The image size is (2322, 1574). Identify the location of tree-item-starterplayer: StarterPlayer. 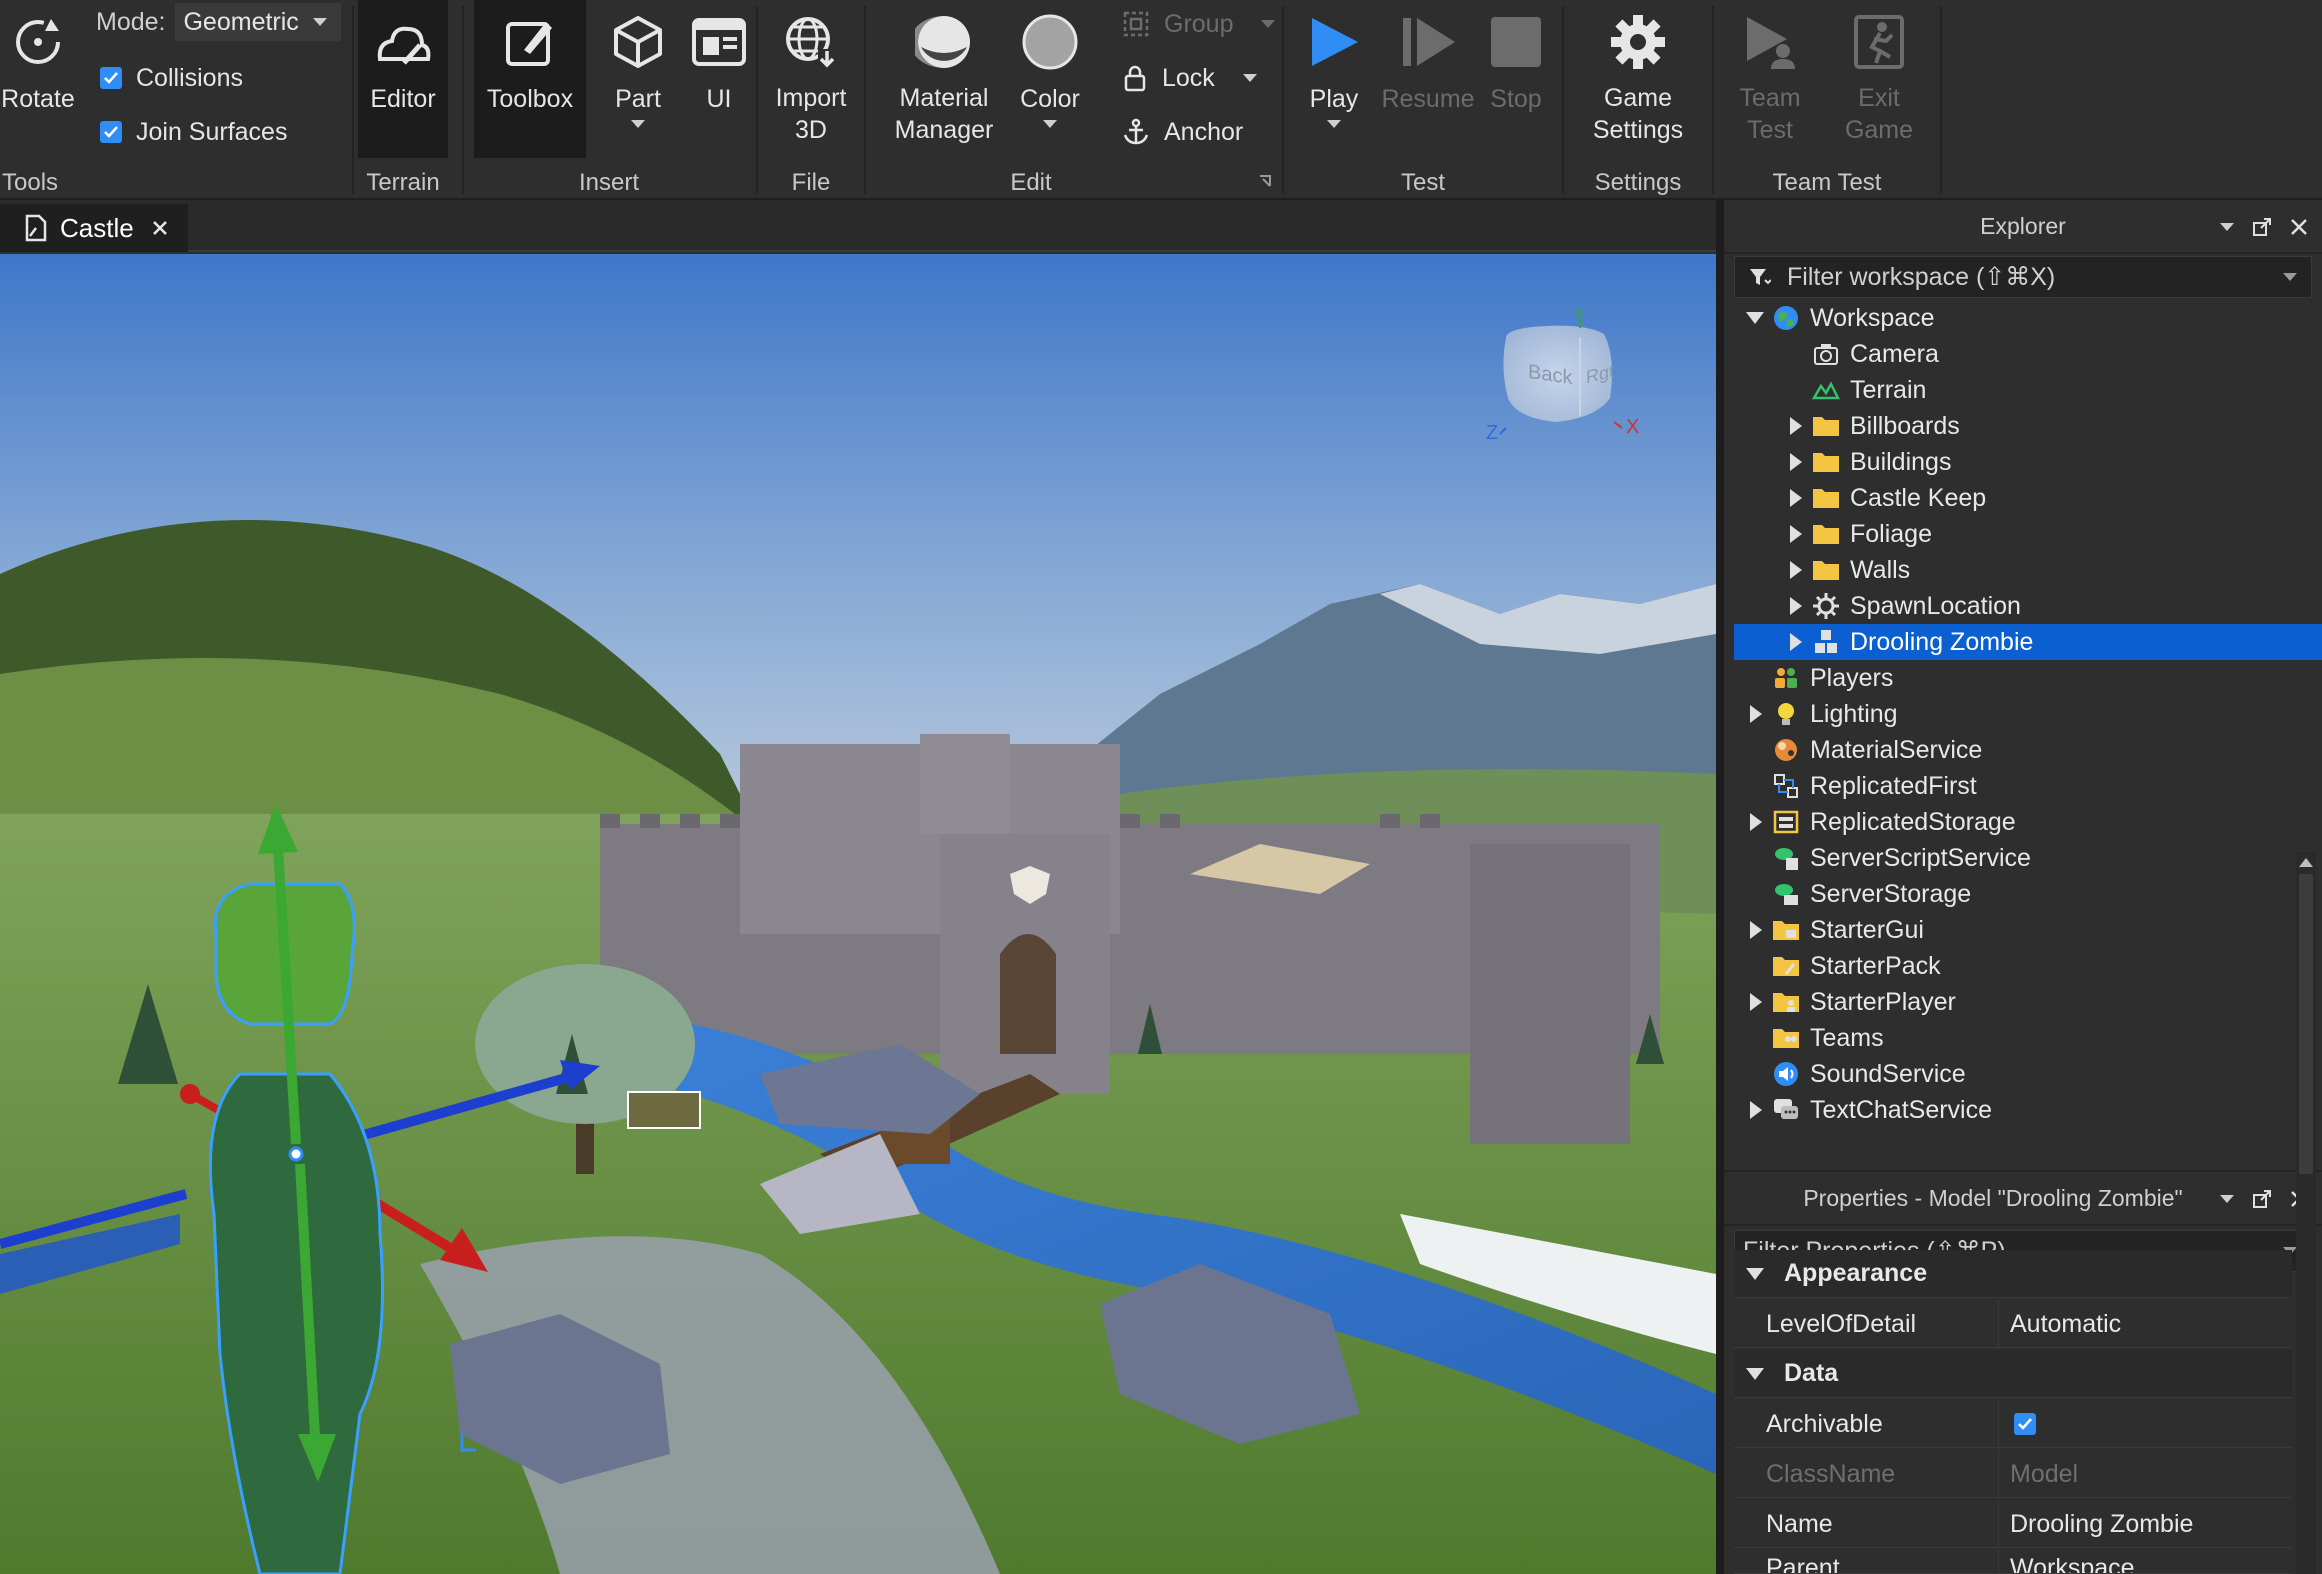
(2028, 1002).